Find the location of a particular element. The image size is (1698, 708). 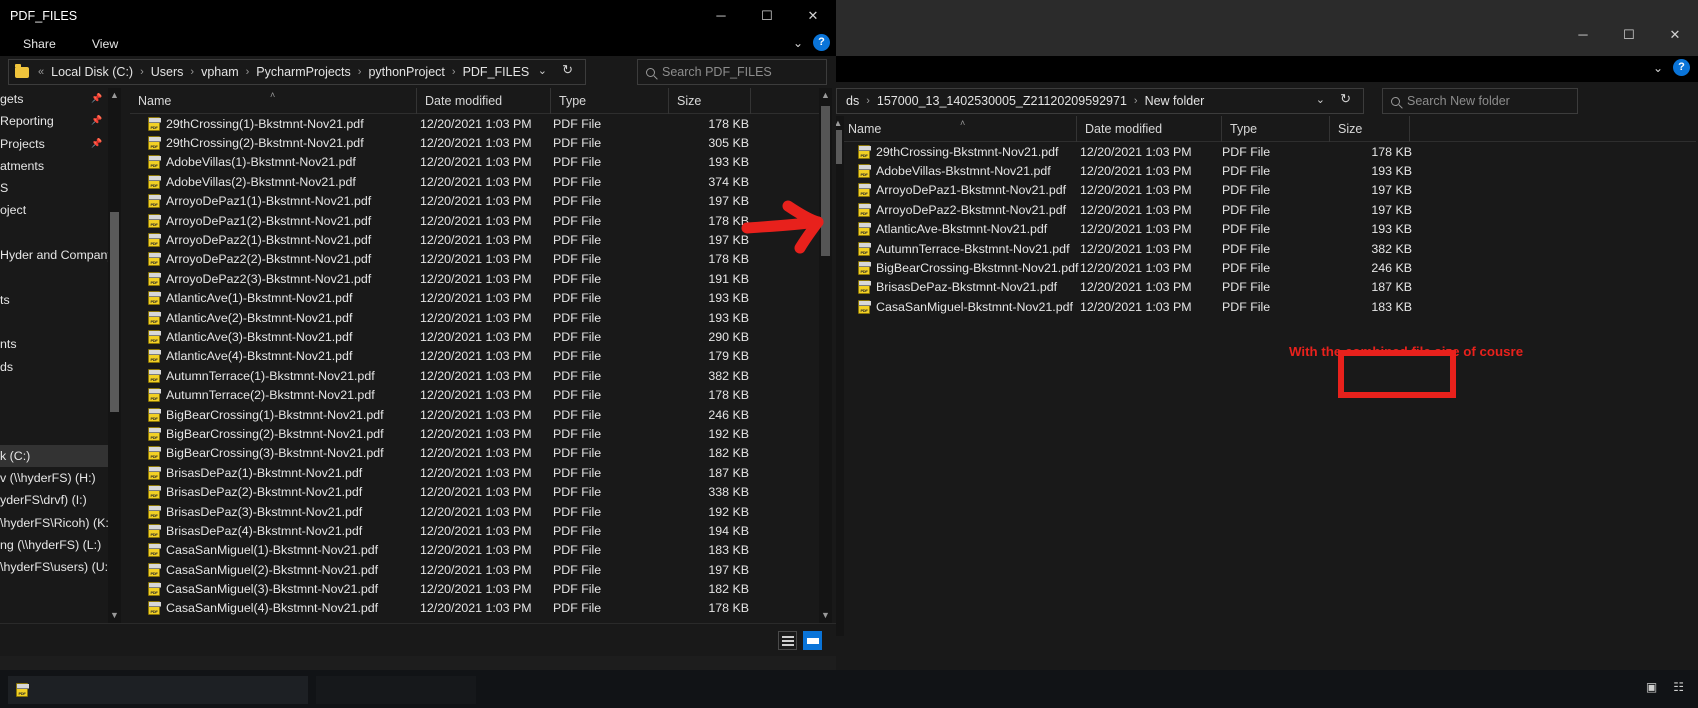

left-window-ribbon-chevron-down-icon: ⌄ is located at coordinates (798, 43).